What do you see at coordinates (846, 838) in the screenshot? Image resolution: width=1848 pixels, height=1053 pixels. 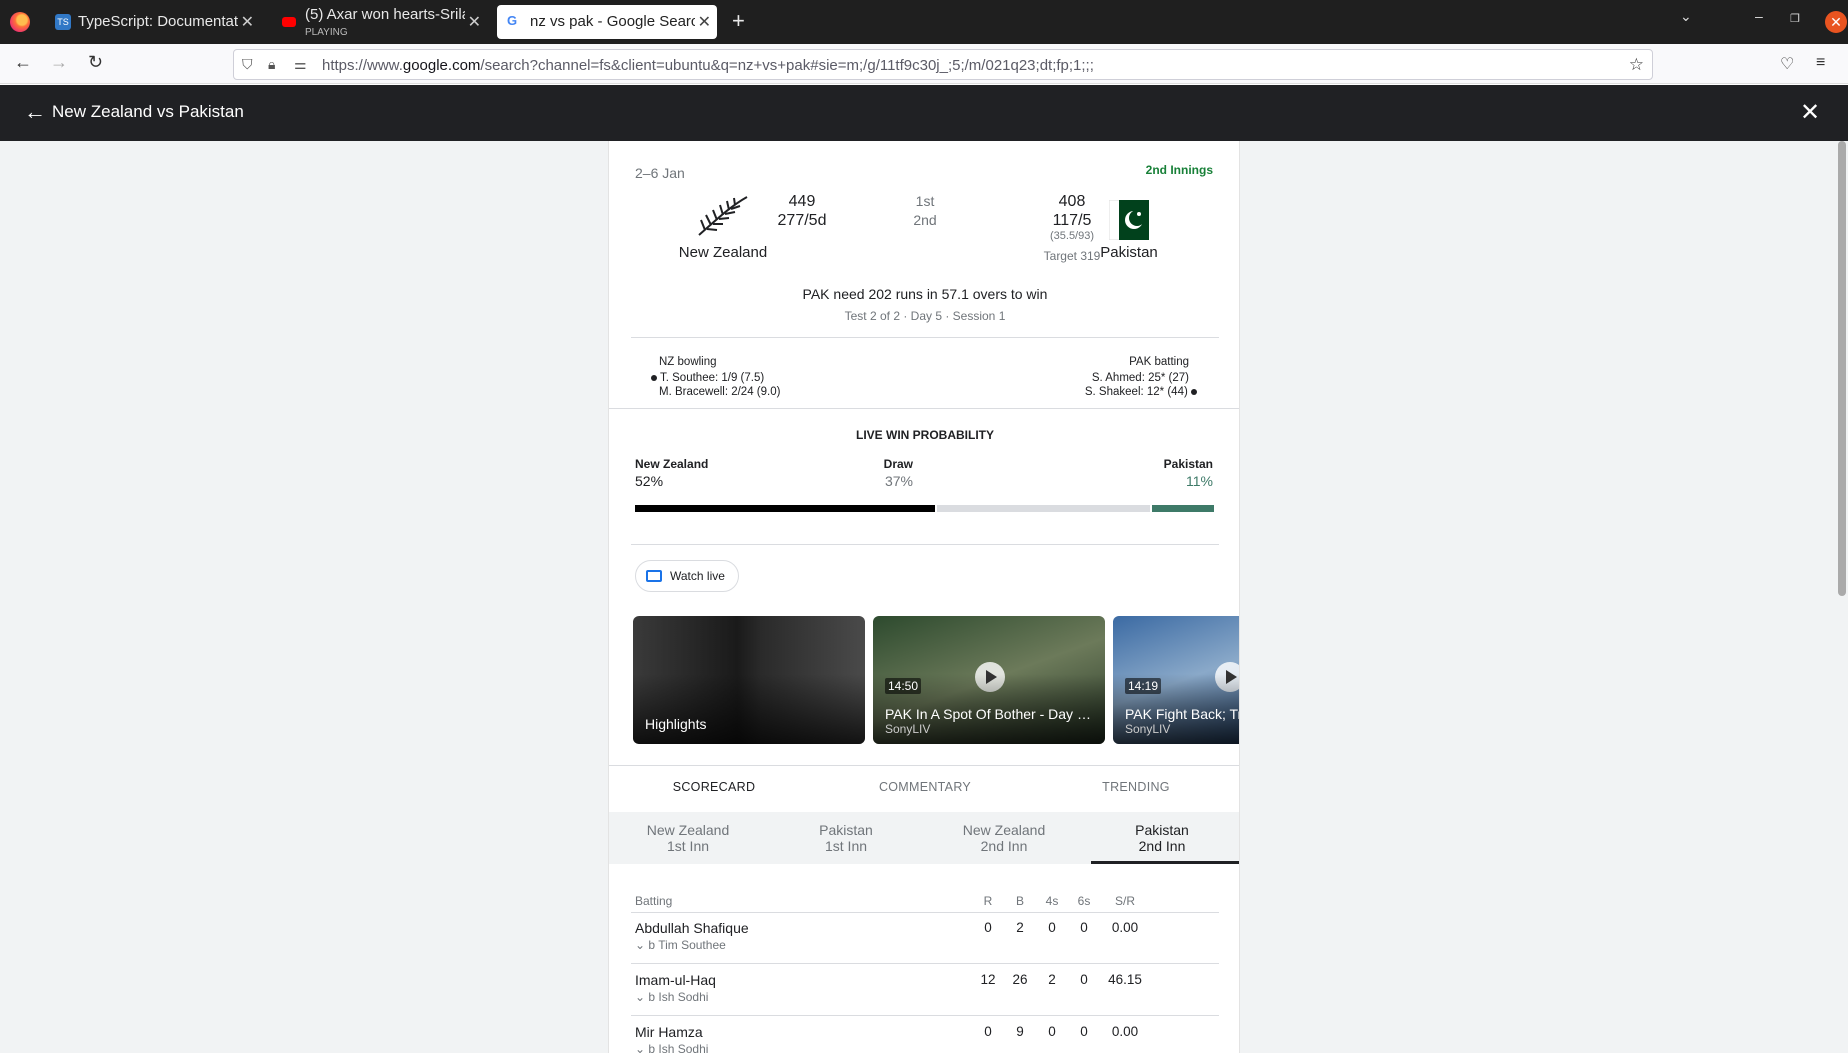 I see `innings-tab-pak-1st: Pakistan 1st Inn` at bounding box center [846, 838].